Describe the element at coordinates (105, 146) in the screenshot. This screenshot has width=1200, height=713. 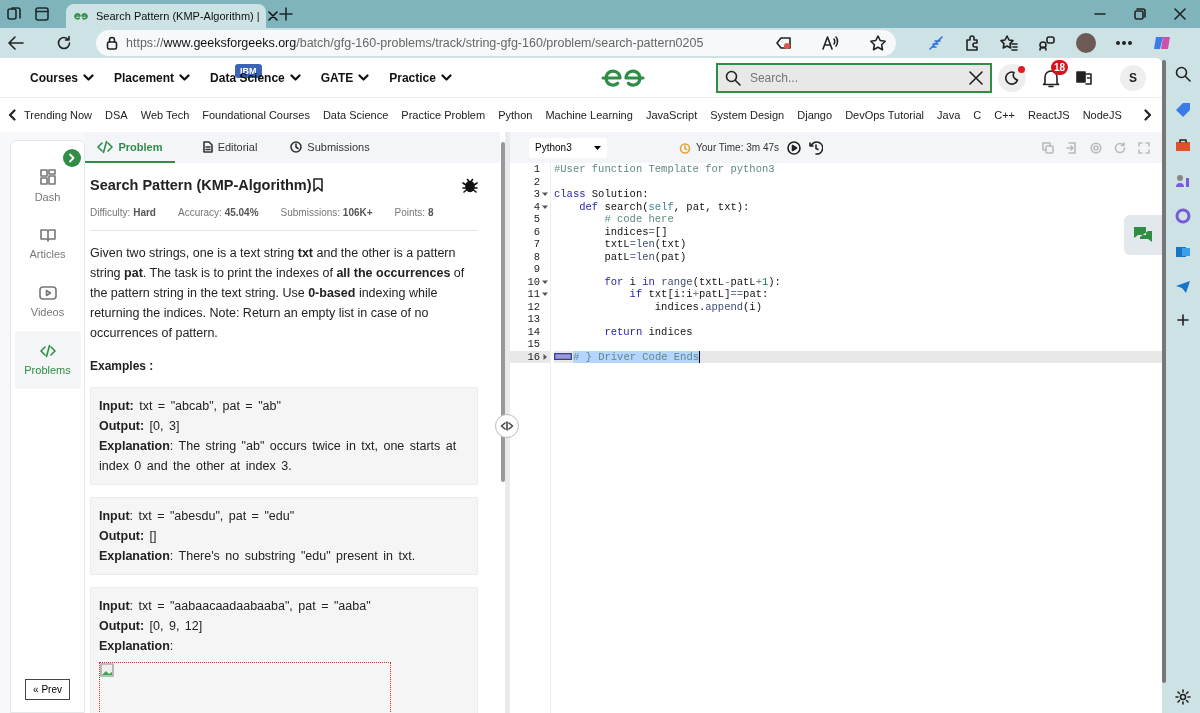
I see `code-icon` at that location.